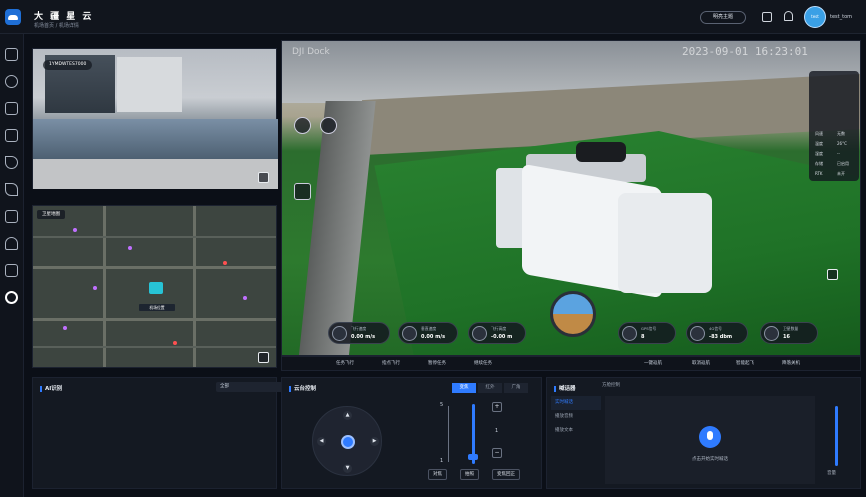 Image resolution: width=866 pixels, height=497 pixels. I want to click on gauge-label: 垂直速度, so click(429, 328).